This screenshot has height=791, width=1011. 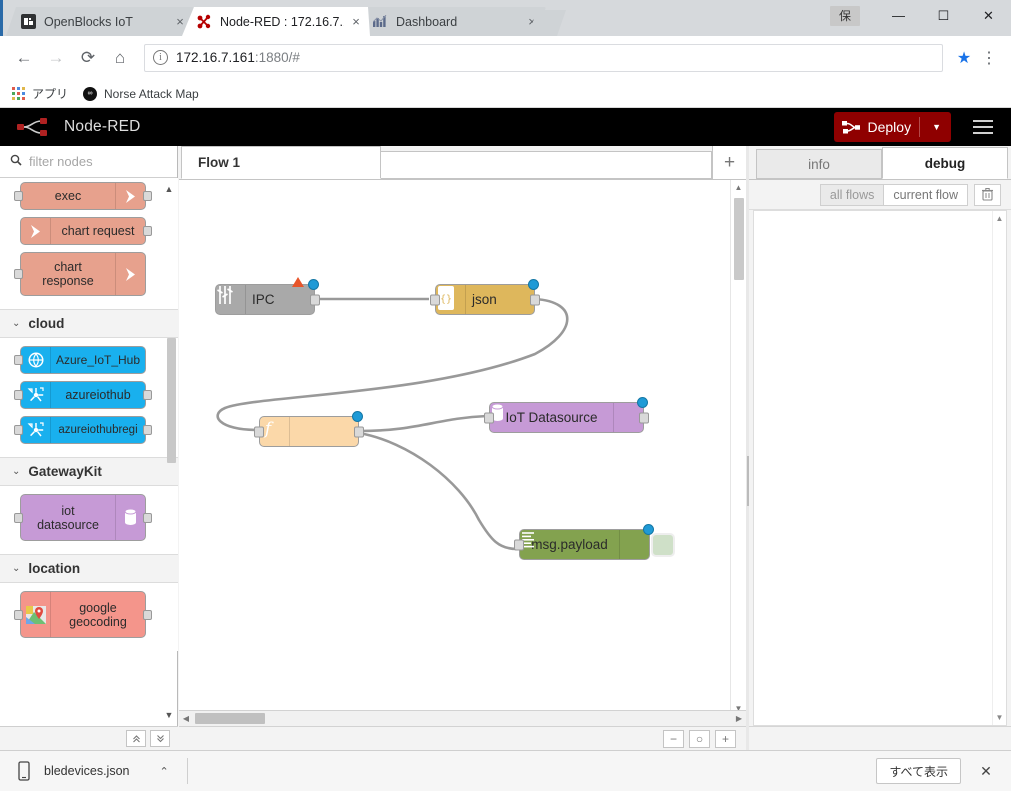 What do you see at coordinates (673, 738) in the screenshot?
I see `zoom-out-button: −` at bounding box center [673, 738].